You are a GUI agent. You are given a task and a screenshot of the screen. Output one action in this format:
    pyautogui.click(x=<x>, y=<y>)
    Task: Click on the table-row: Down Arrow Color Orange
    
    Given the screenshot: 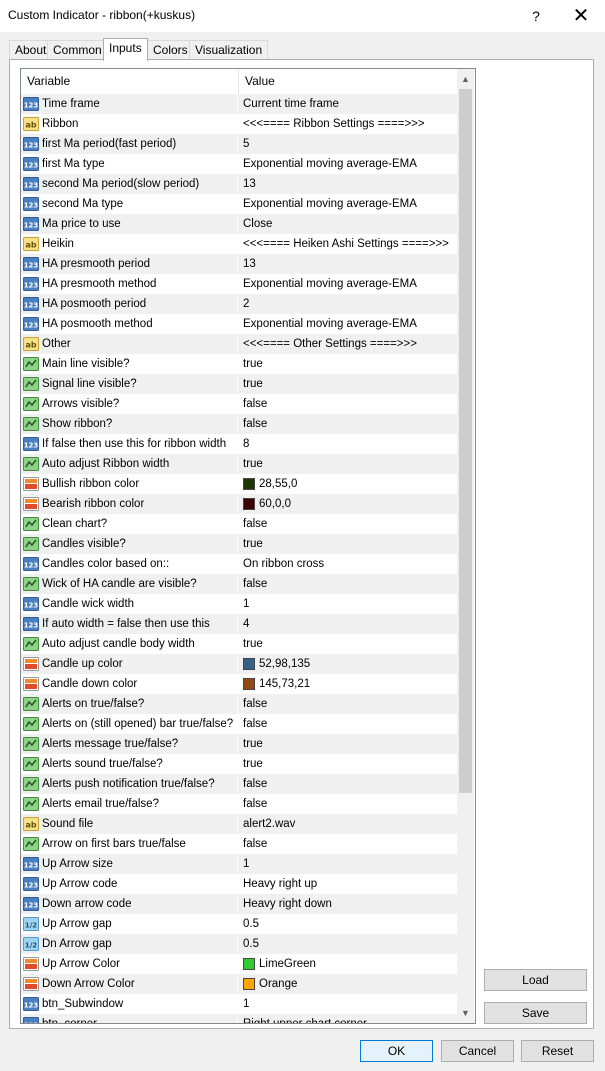 What is the action you would take?
    pyautogui.click(x=239, y=984)
    